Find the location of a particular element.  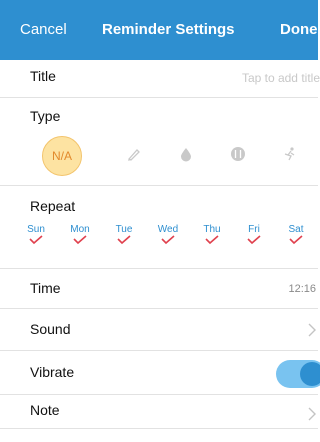

day-label: Fri is located at coordinates (254, 229).